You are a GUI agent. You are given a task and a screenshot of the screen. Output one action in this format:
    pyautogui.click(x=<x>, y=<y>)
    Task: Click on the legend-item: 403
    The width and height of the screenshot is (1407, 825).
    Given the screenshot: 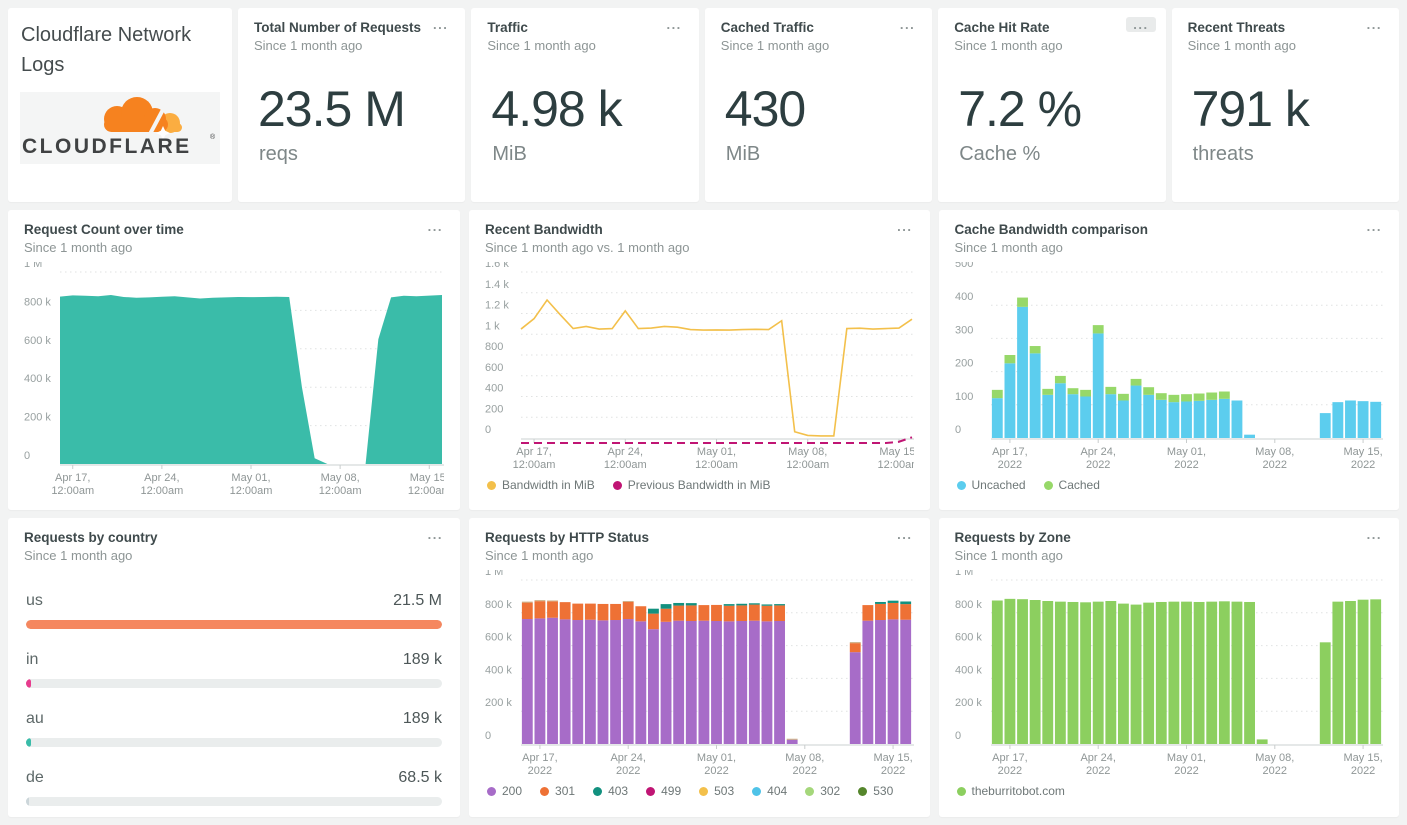 What is the action you would take?
    pyautogui.click(x=610, y=791)
    